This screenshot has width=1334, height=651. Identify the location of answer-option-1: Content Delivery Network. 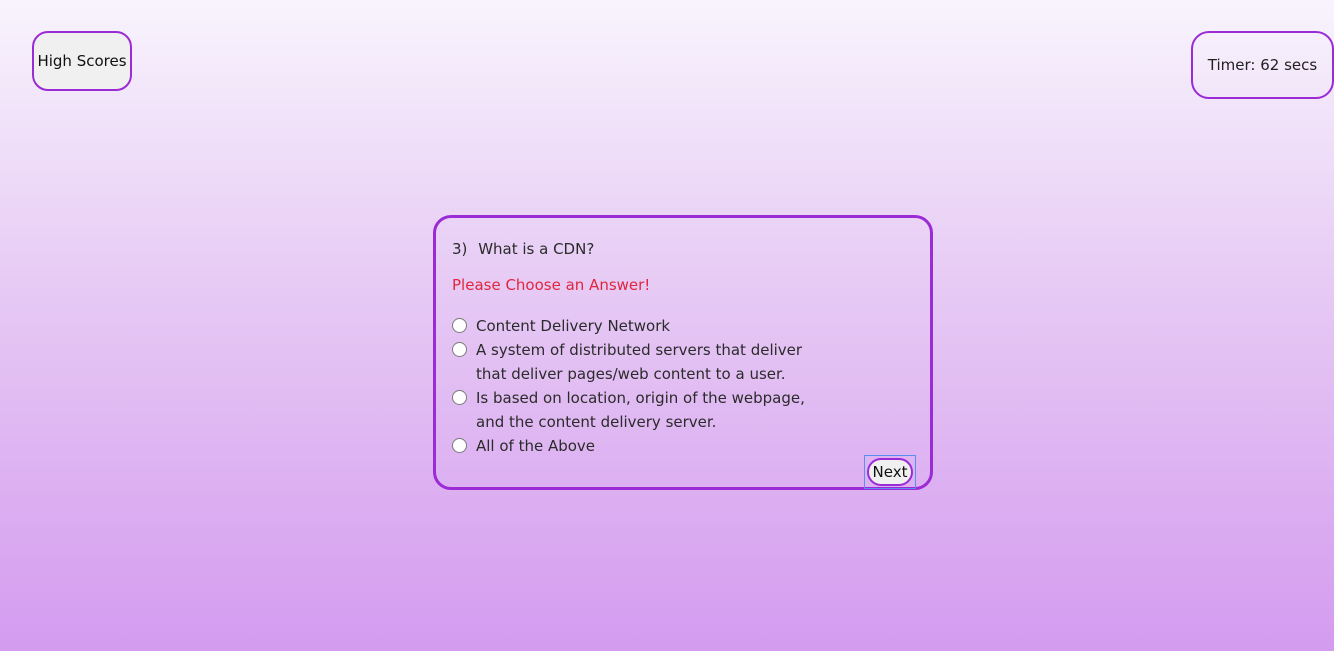
(637, 326).